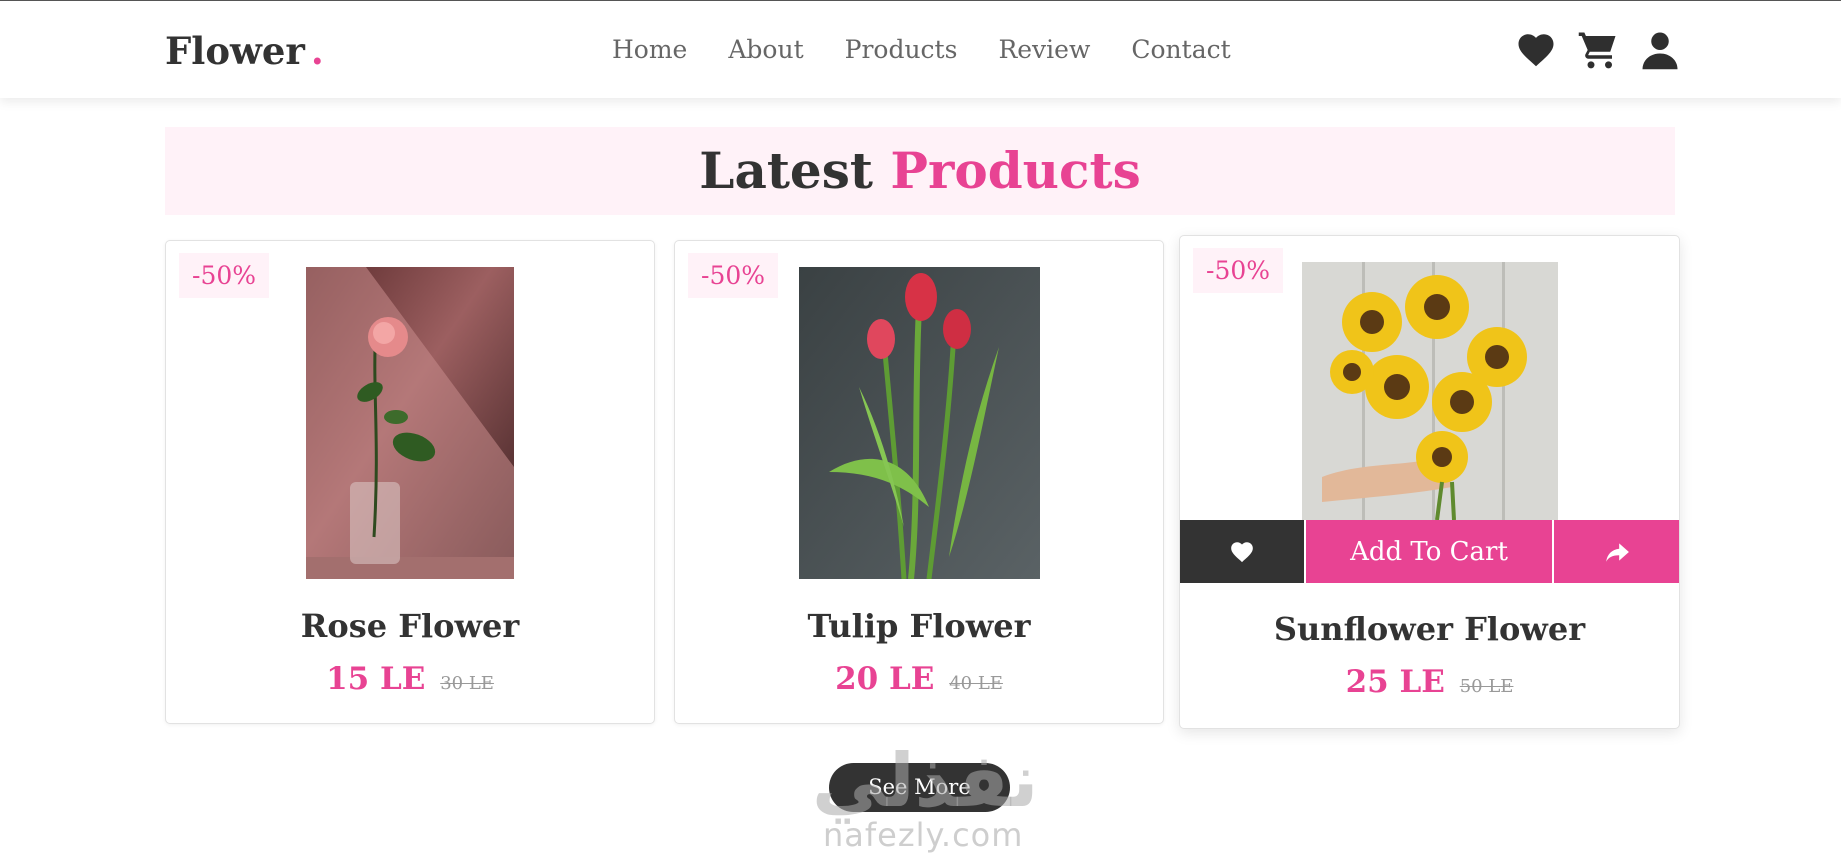 This screenshot has height=854, width=1841. Describe the element at coordinates (1044, 49) in the screenshot. I see `nav-review: Review` at that location.